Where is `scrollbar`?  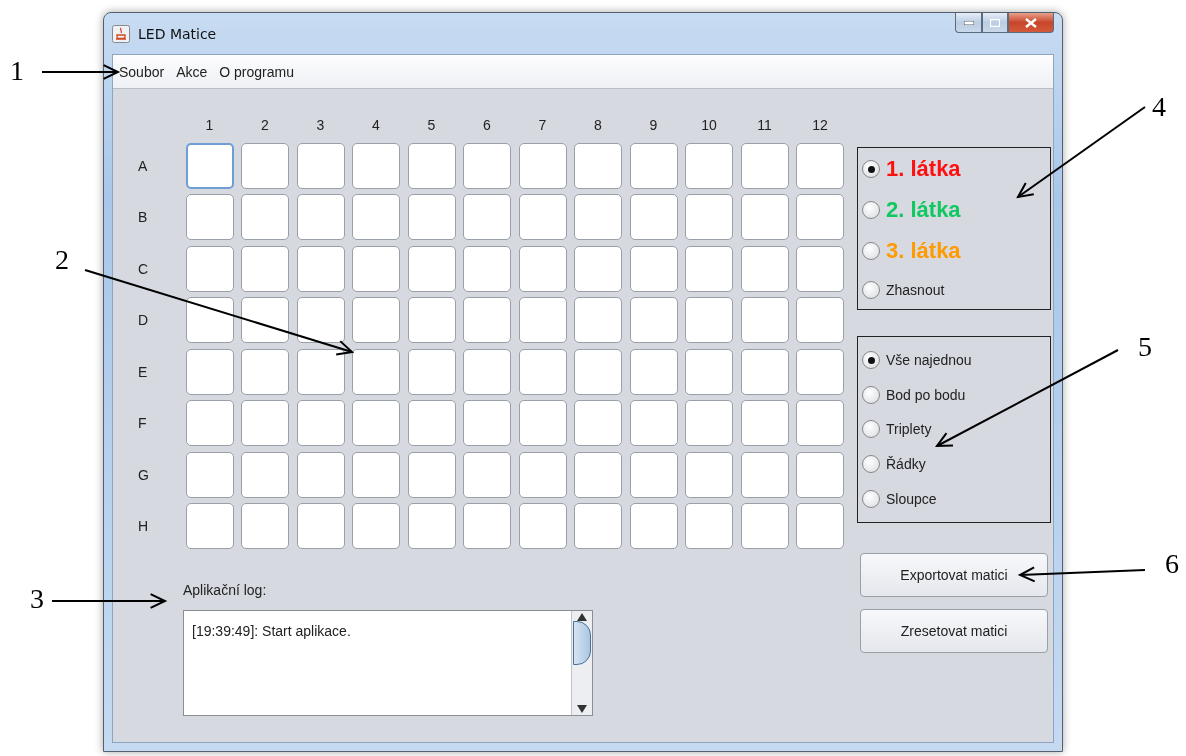
scrollbar is located at coordinates (581, 663).